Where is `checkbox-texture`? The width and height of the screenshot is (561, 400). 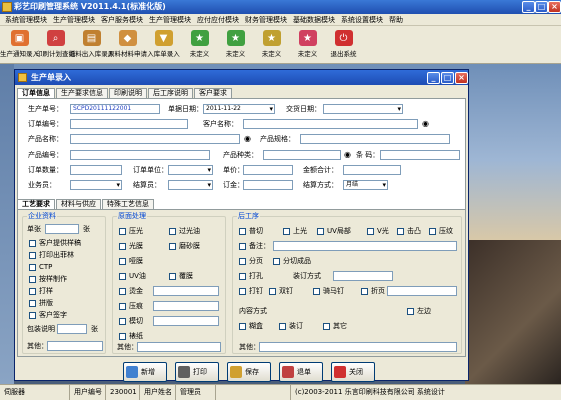
checkbox-texture is located at coordinates (432, 231).